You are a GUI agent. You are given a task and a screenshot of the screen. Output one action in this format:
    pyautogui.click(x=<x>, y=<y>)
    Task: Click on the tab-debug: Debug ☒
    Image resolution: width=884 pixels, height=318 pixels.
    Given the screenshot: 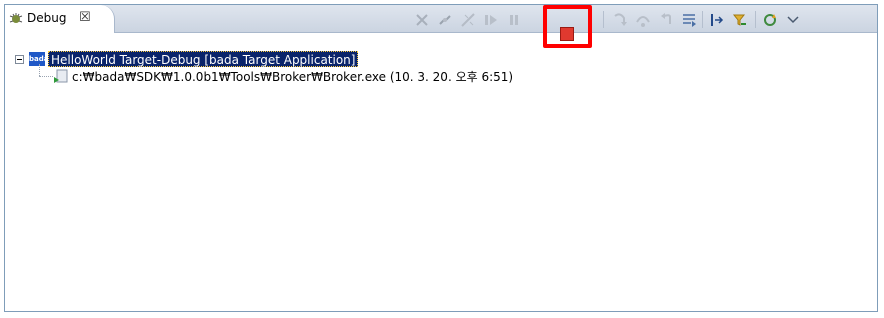 What is the action you would take?
    pyautogui.click(x=60, y=19)
    